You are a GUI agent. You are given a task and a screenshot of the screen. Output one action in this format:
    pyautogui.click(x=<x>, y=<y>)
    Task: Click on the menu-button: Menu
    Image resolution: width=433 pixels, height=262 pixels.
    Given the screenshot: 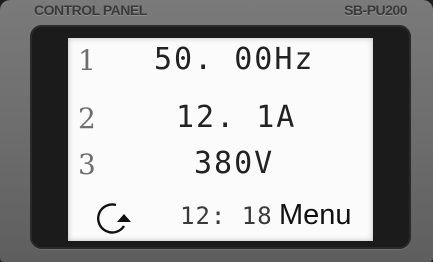 What is the action you would take?
    pyautogui.click(x=315, y=215)
    